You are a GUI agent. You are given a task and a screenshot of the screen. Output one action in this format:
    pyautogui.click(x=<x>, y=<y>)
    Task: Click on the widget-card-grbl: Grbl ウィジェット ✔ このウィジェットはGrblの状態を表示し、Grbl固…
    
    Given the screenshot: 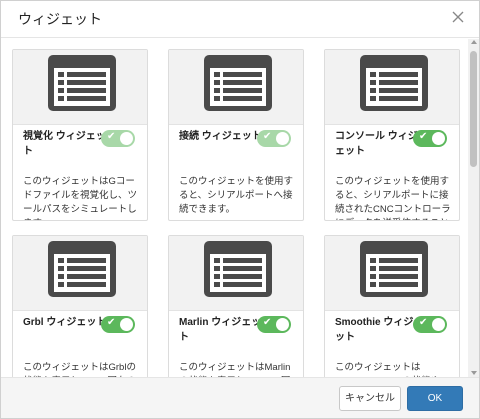 What is the action you would take?
    pyautogui.click(x=80, y=306)
    